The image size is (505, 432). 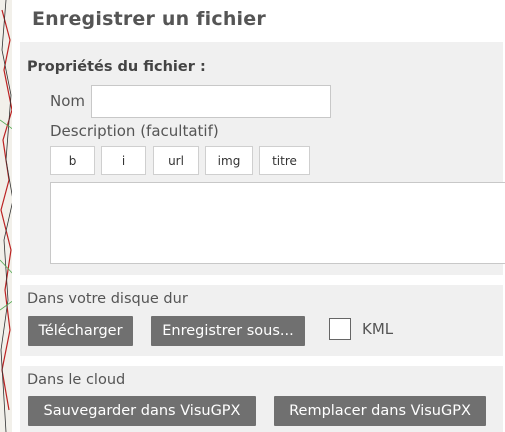 What do you see at coordinates (80, 331) in the screenshot?
I see `download-button: Télécharger` at bounding box center [80, 331].